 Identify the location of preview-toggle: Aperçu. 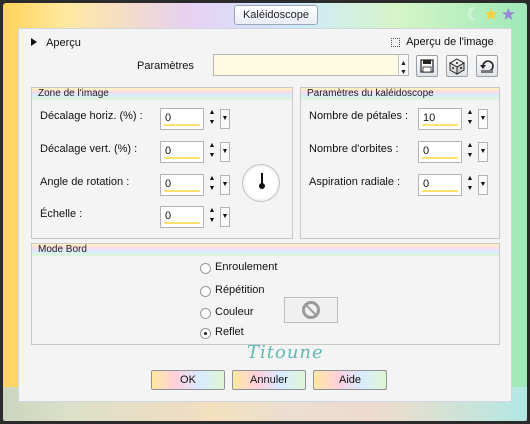
(56, 43).